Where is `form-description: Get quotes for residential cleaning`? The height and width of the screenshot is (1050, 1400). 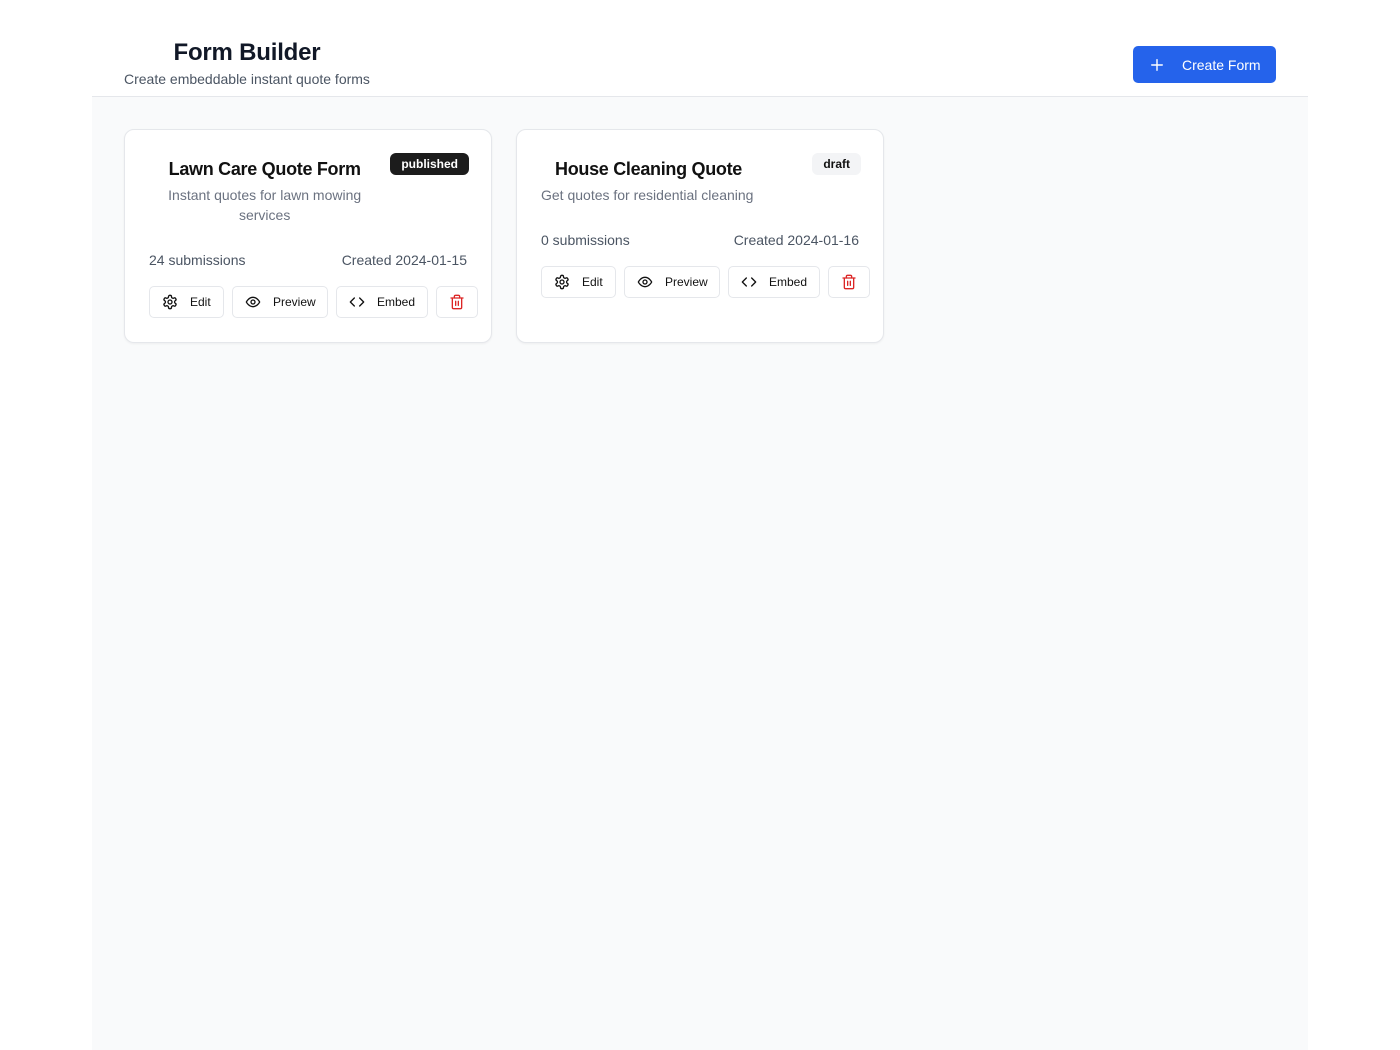 form-description: Get quotes for residential cleaning is located at coordinates (647, 195).